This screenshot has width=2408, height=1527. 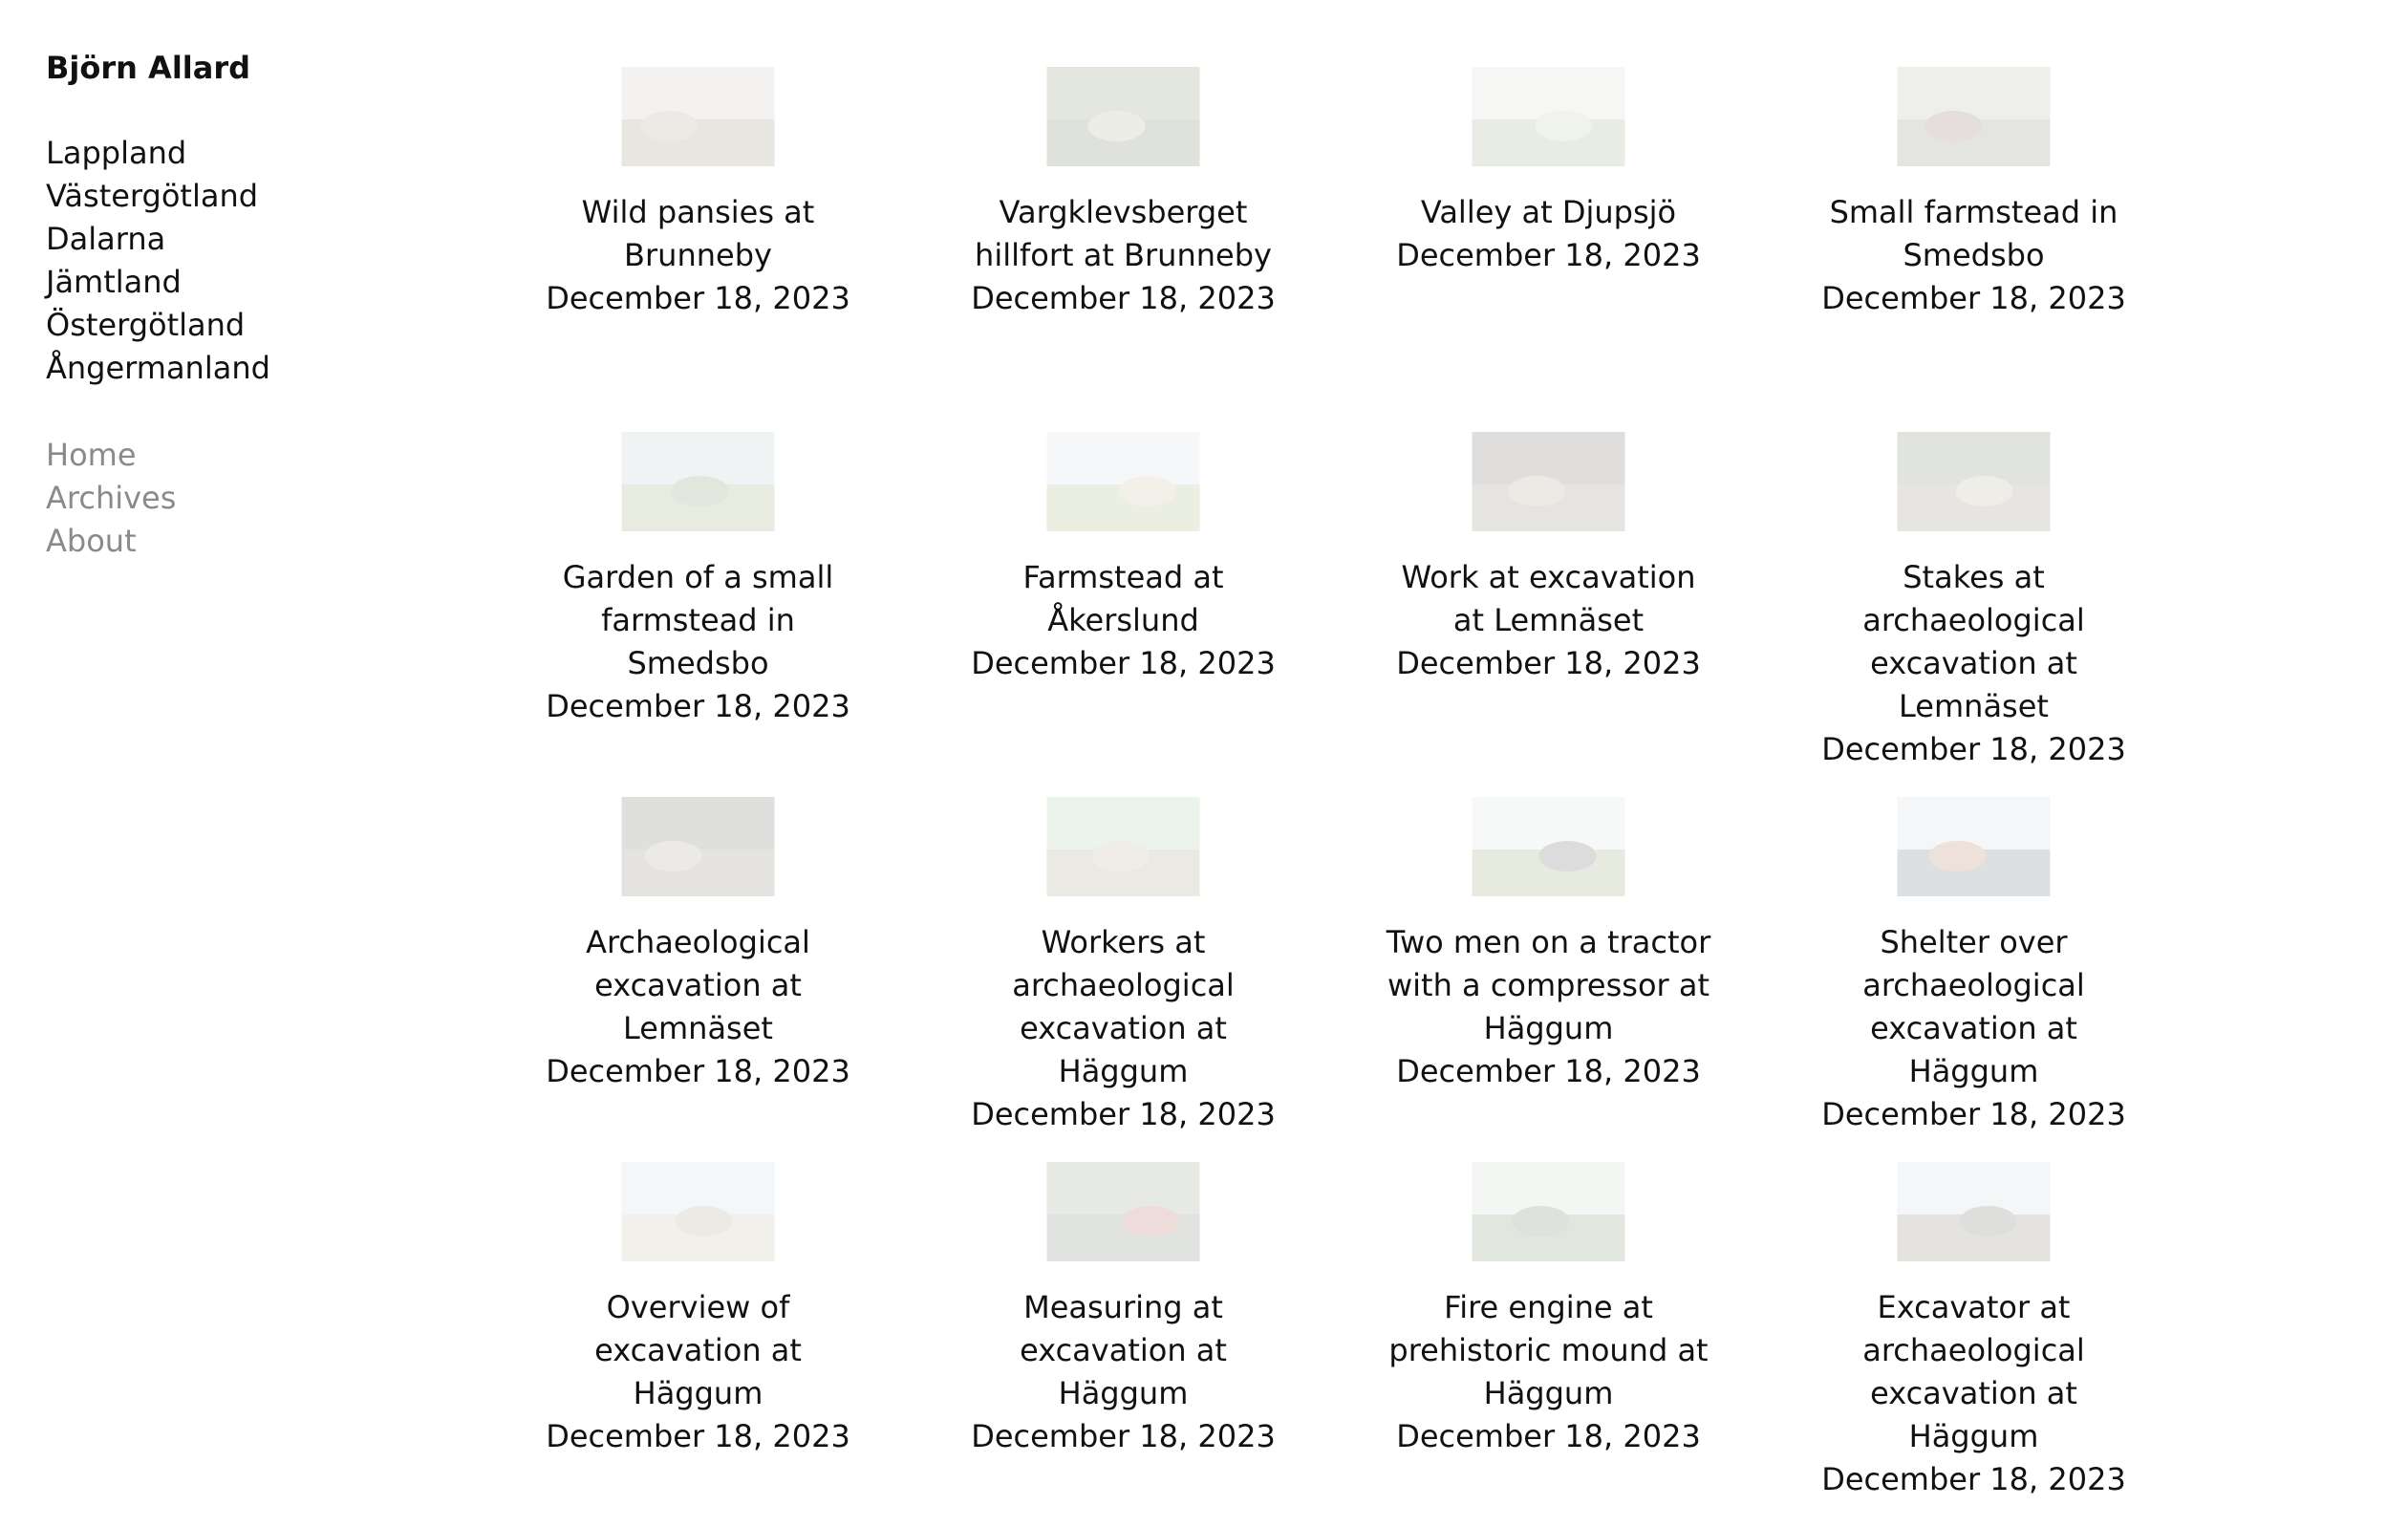 What do you see at coordinates (1123, 599) in the screenshot?
I see `post-title: Farmstead at Åkerslund` at bounding box center [1123, 599].